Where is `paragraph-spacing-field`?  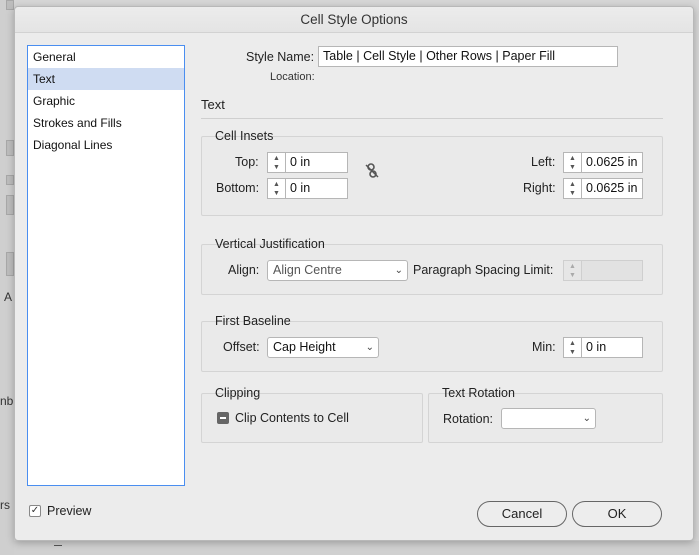
paragraph-spacing-field is located at coordinates (612, 270).